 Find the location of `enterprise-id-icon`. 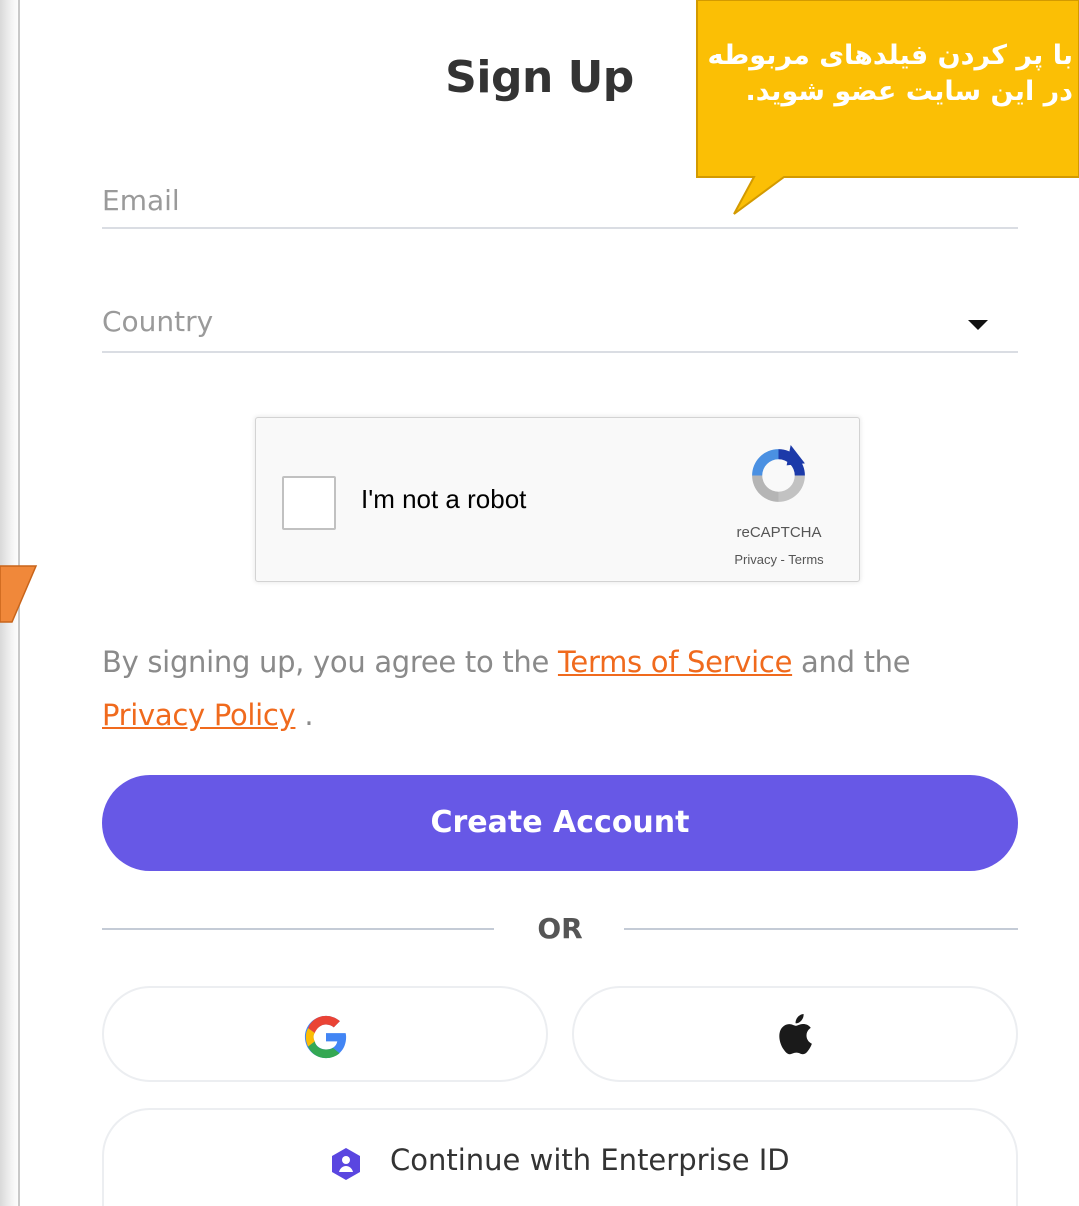

enterprise-id-icon is located at coordinates (346, 1164).